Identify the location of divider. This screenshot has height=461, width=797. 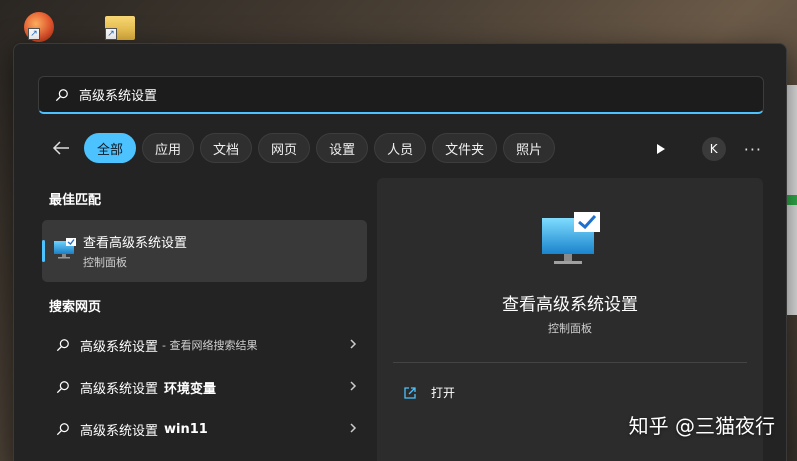
(570, 362).